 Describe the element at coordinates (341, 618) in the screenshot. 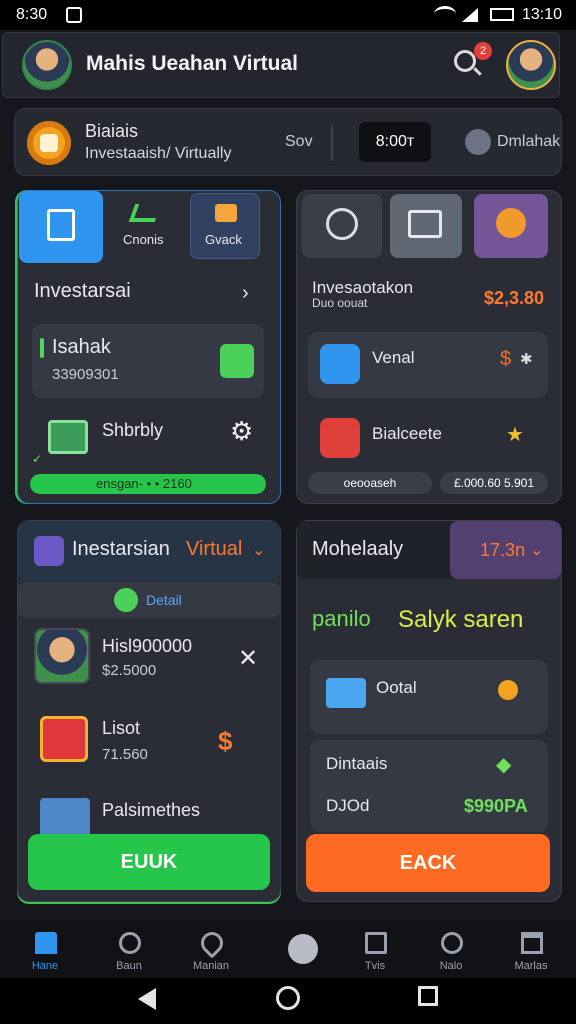

I see `slogan-a: panilo` at that location.